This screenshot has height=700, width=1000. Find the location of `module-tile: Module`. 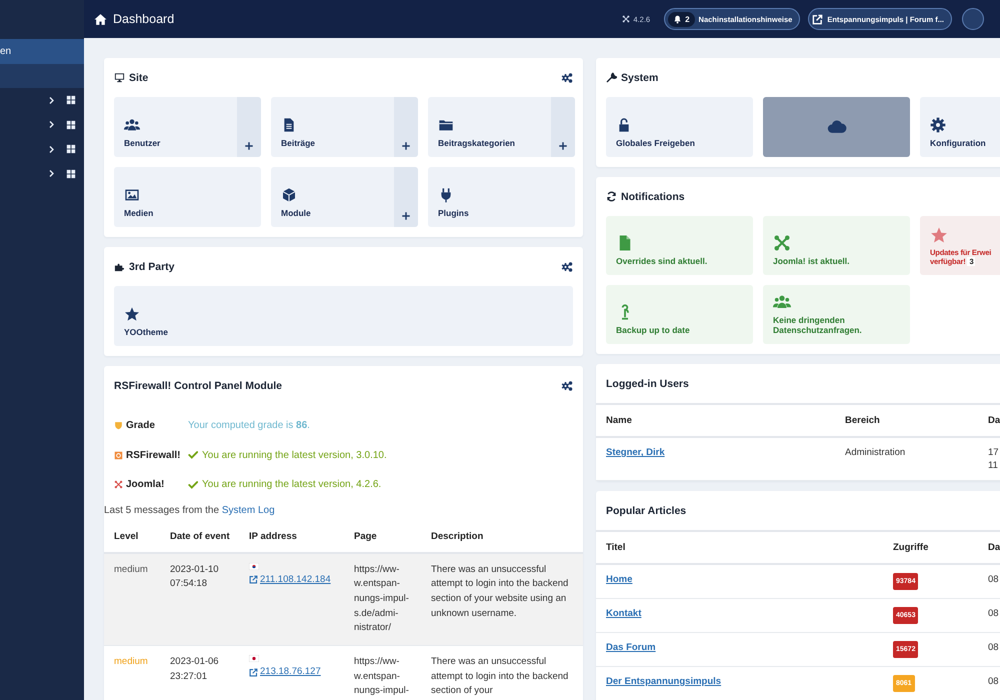

module-tile: Module is located at coordinates (344, 197).